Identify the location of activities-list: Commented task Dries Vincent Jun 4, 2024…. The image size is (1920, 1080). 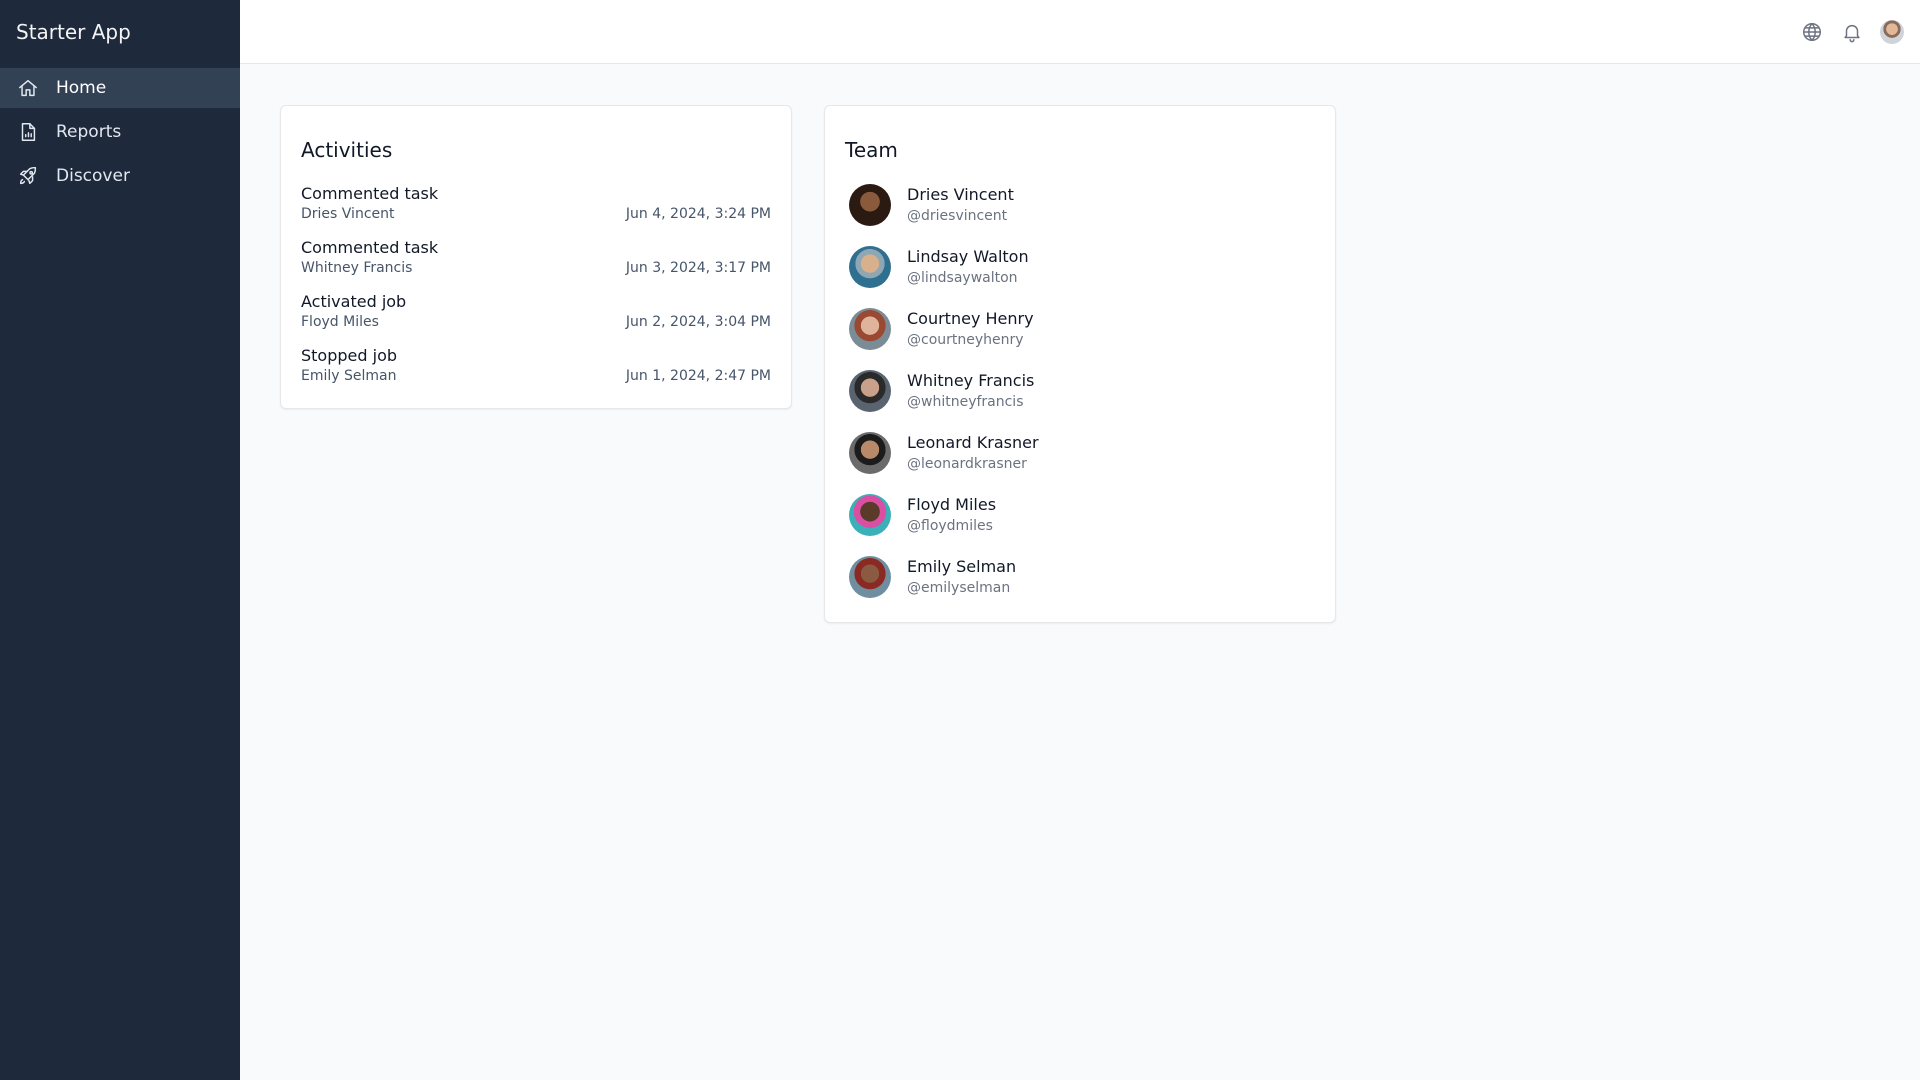
(536, 285).